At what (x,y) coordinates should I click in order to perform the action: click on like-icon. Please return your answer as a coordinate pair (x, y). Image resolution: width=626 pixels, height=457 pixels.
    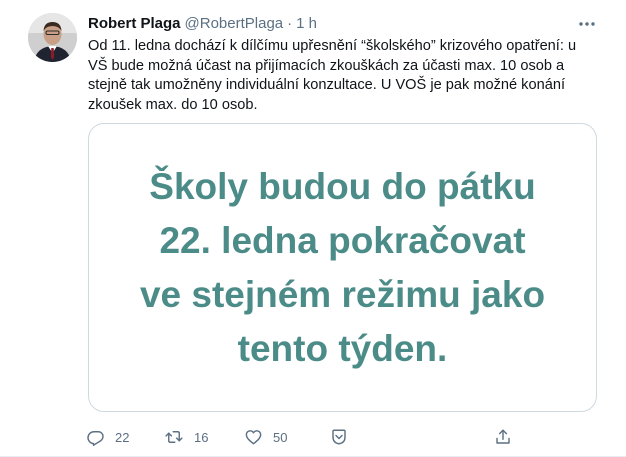
    Looking at the image, I should click on (253, 437).